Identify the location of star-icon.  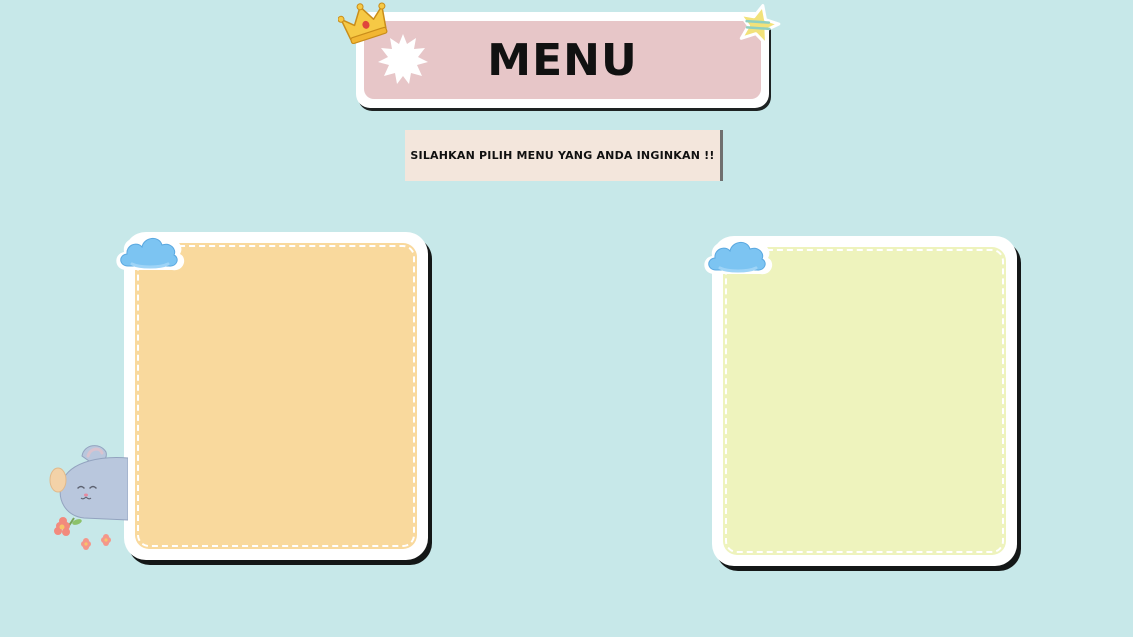
(759, 25).